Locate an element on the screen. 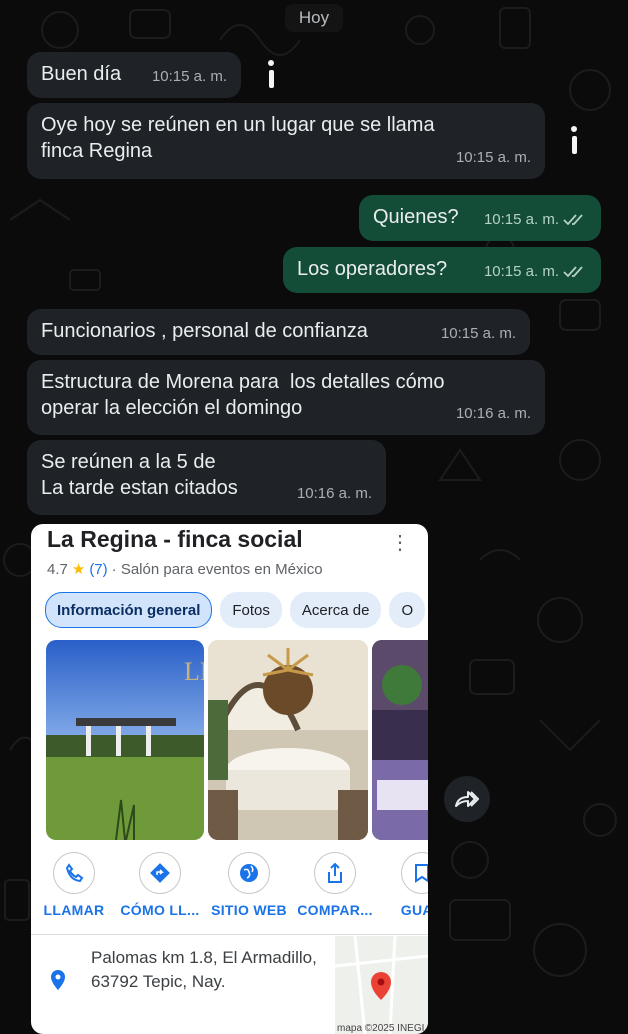 The height and width of the screenshot is (1034, 628). place-photo-exterior: LR is located at coordinates (125, 740).